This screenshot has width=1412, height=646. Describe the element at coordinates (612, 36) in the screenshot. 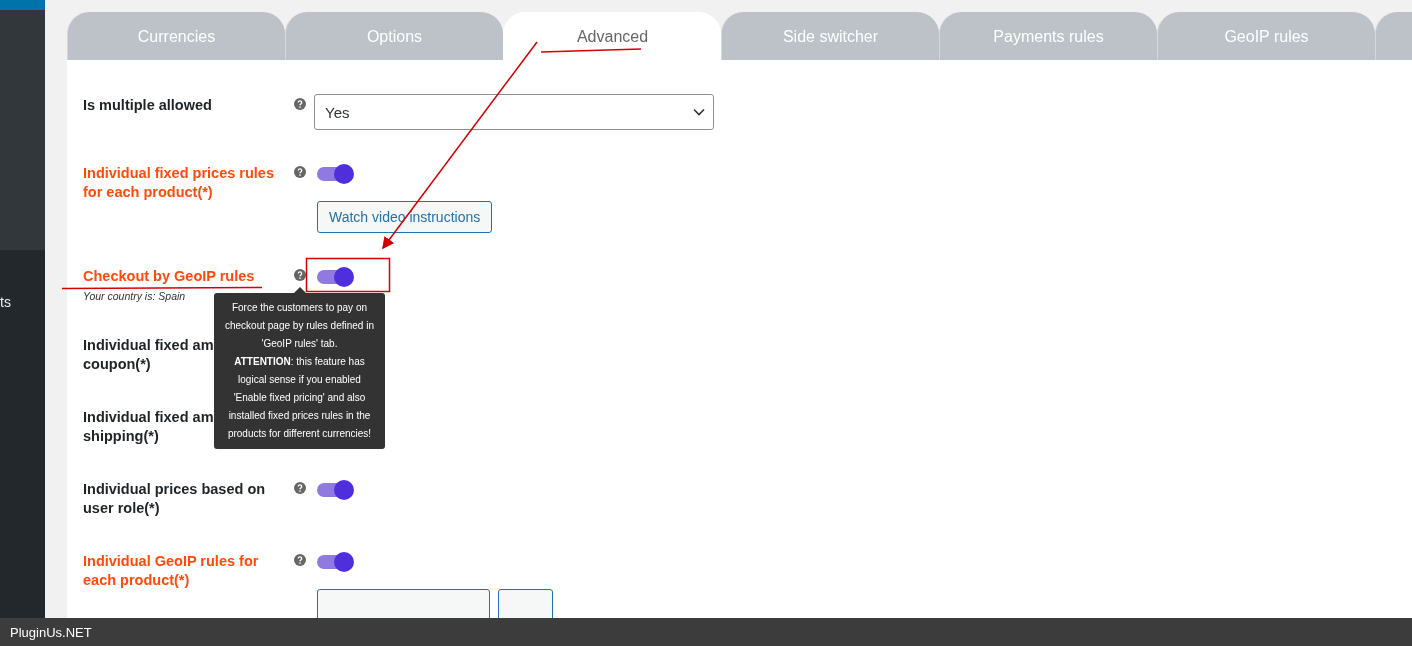

I see `tab: Advanced` at that location.